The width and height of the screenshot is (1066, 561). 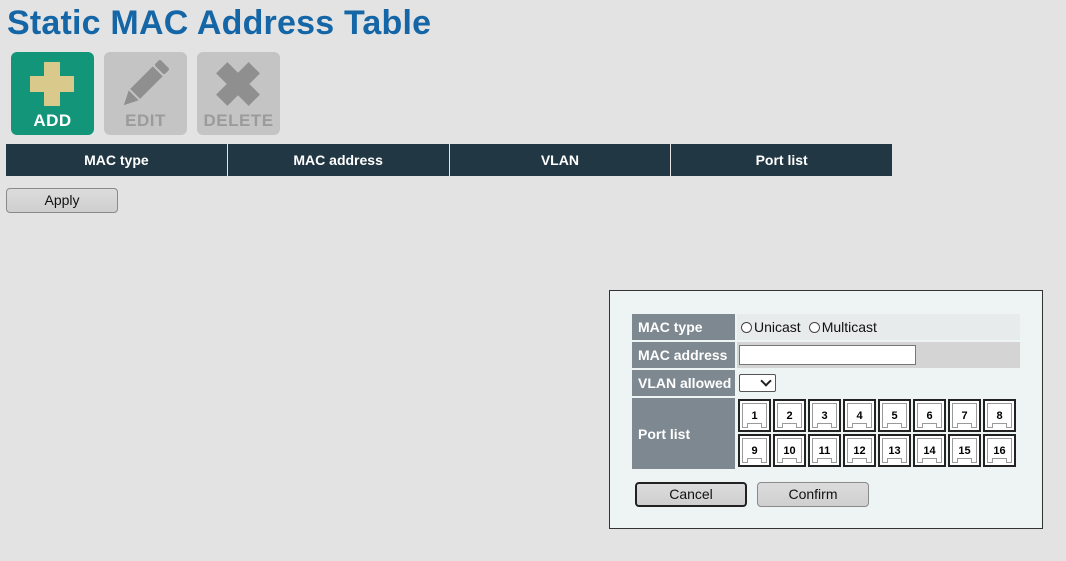 What do you see at coordinates (824, 415) in the screenshot?
I see `port-3: 3` at bounding box center [824, 415].